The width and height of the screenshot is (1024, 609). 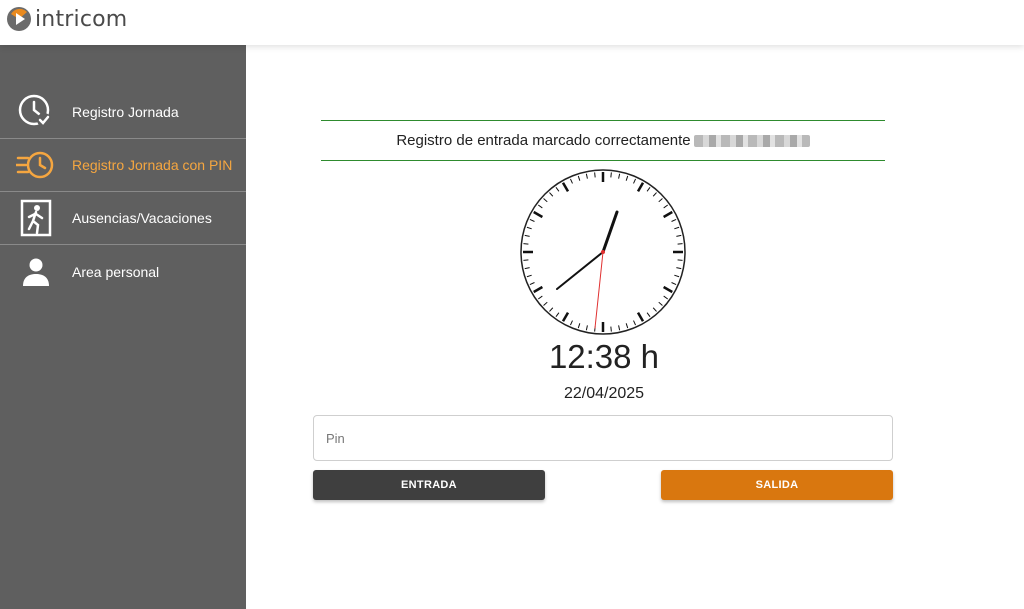 What do you see at coordinates (19, 19) in the screenshot?
I see `logo-mark-icon` at bounding box center [19, 19].